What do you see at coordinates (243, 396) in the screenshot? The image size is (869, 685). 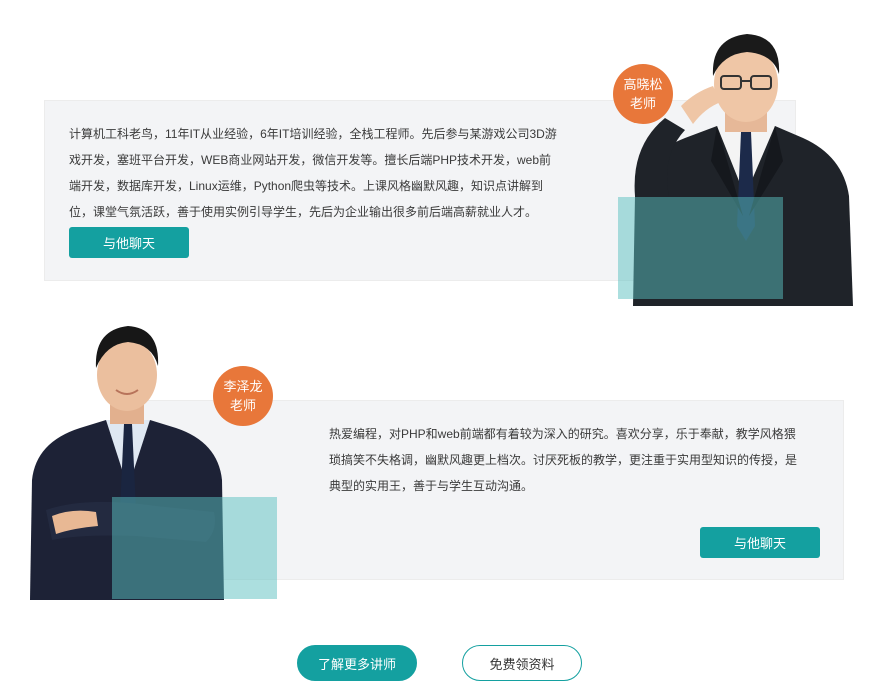 I see `teacher-name-badge: 李泽龙 老师` at bounding box center [243, 396].